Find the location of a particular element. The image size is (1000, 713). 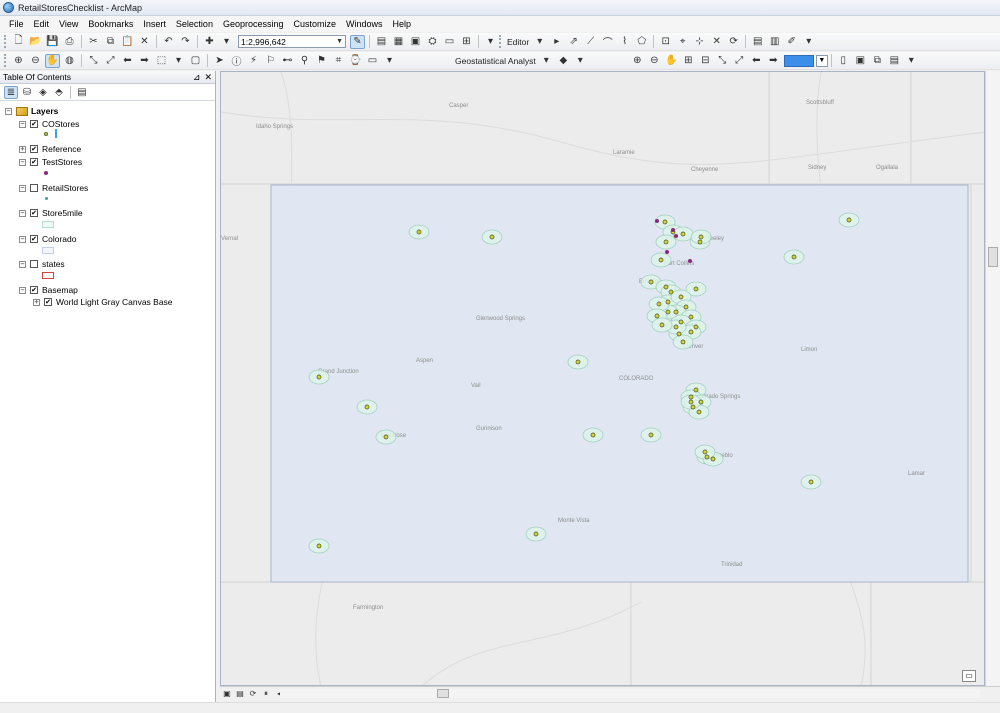

print-icon: ⎙ is located at coordinates (69, 42).